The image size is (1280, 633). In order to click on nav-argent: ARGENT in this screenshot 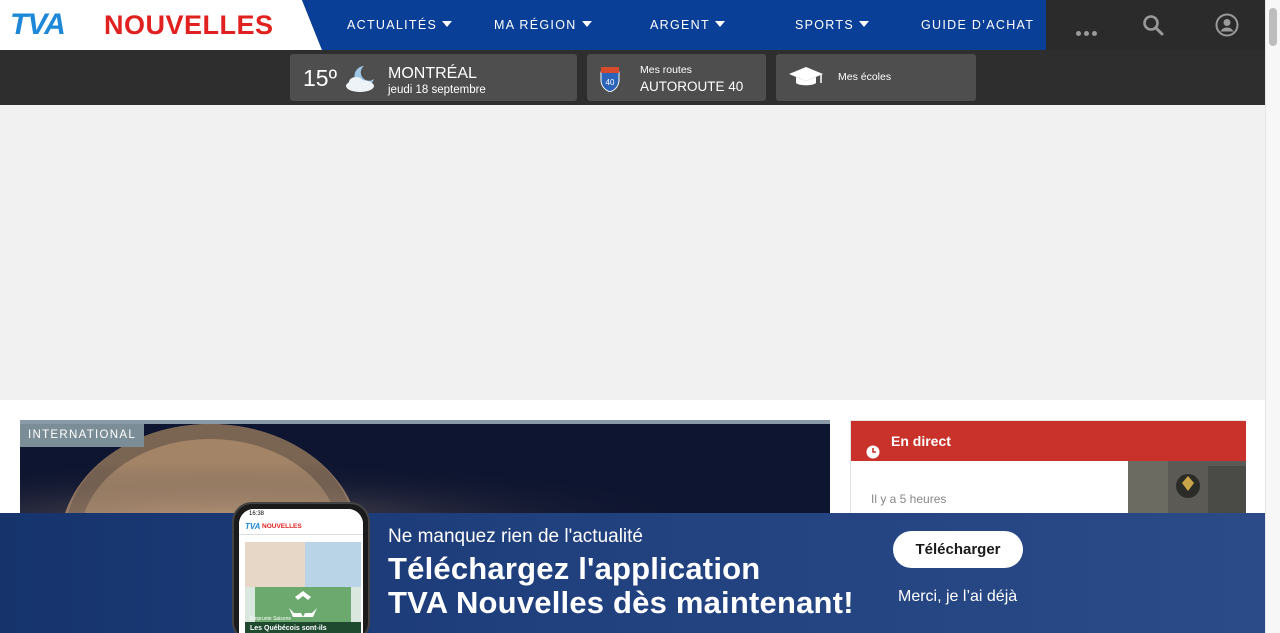, I will do `click(687, 25)`.